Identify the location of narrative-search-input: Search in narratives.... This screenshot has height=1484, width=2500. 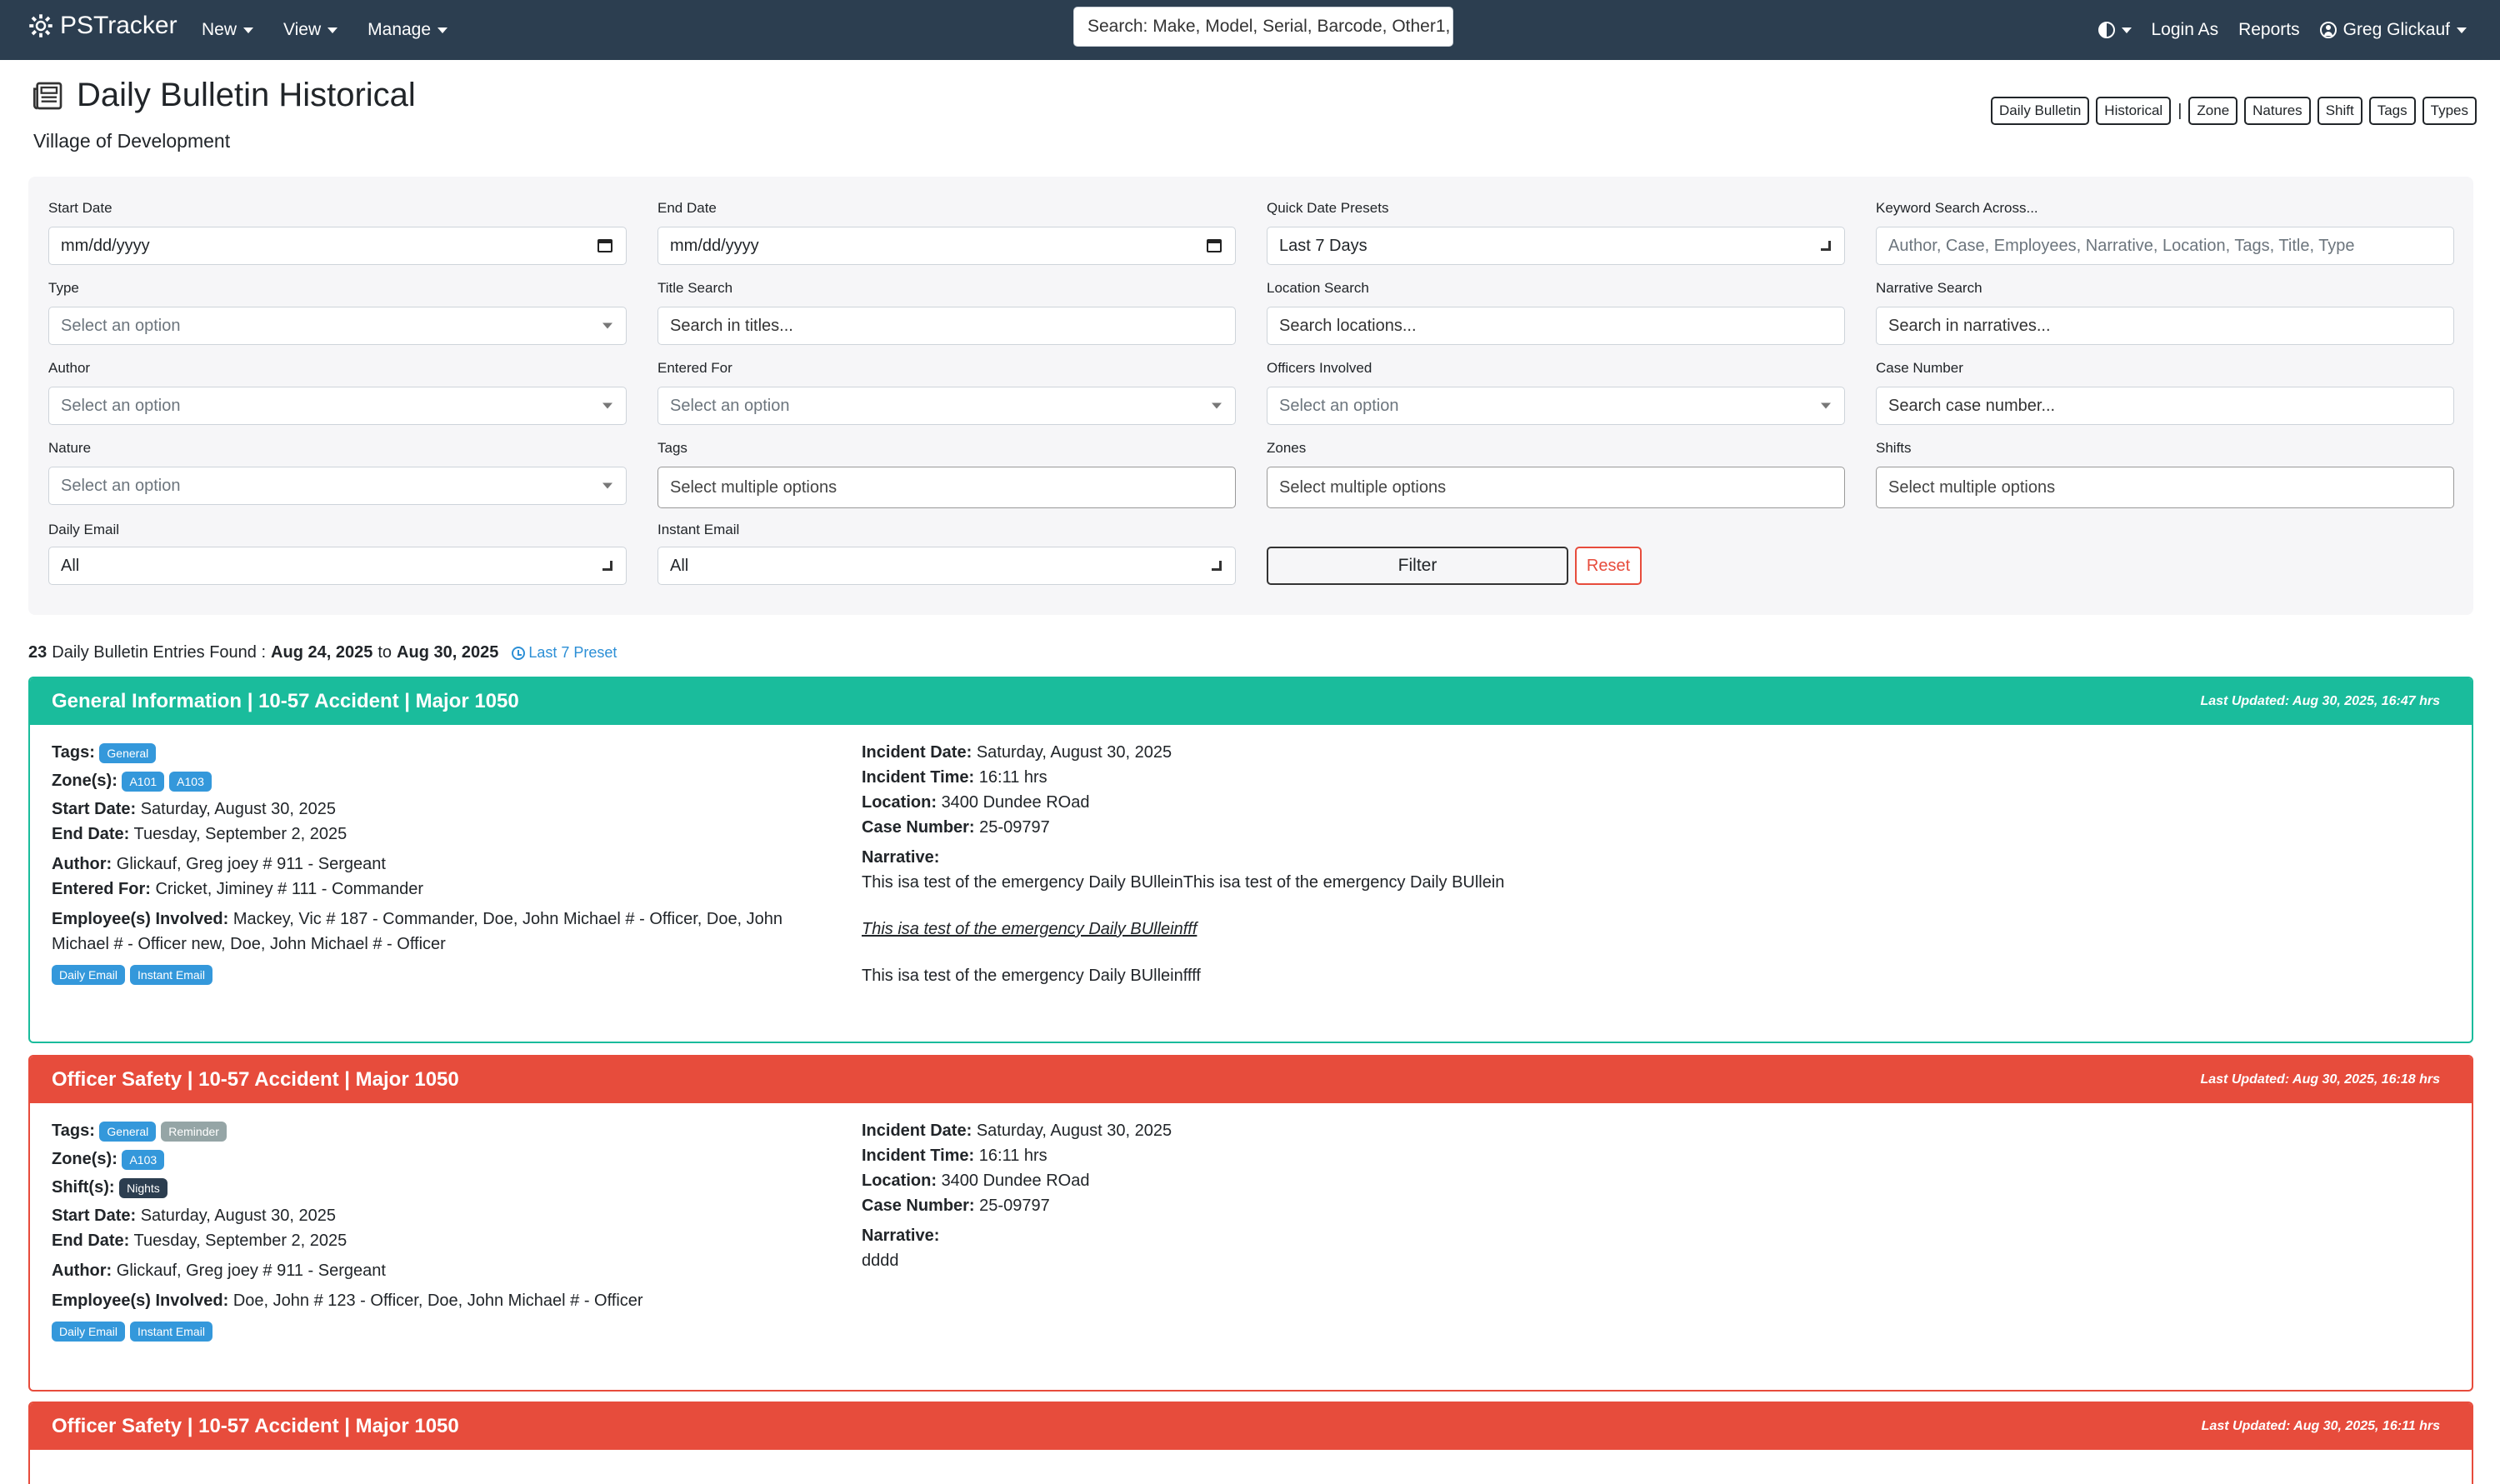
(2165, 326).